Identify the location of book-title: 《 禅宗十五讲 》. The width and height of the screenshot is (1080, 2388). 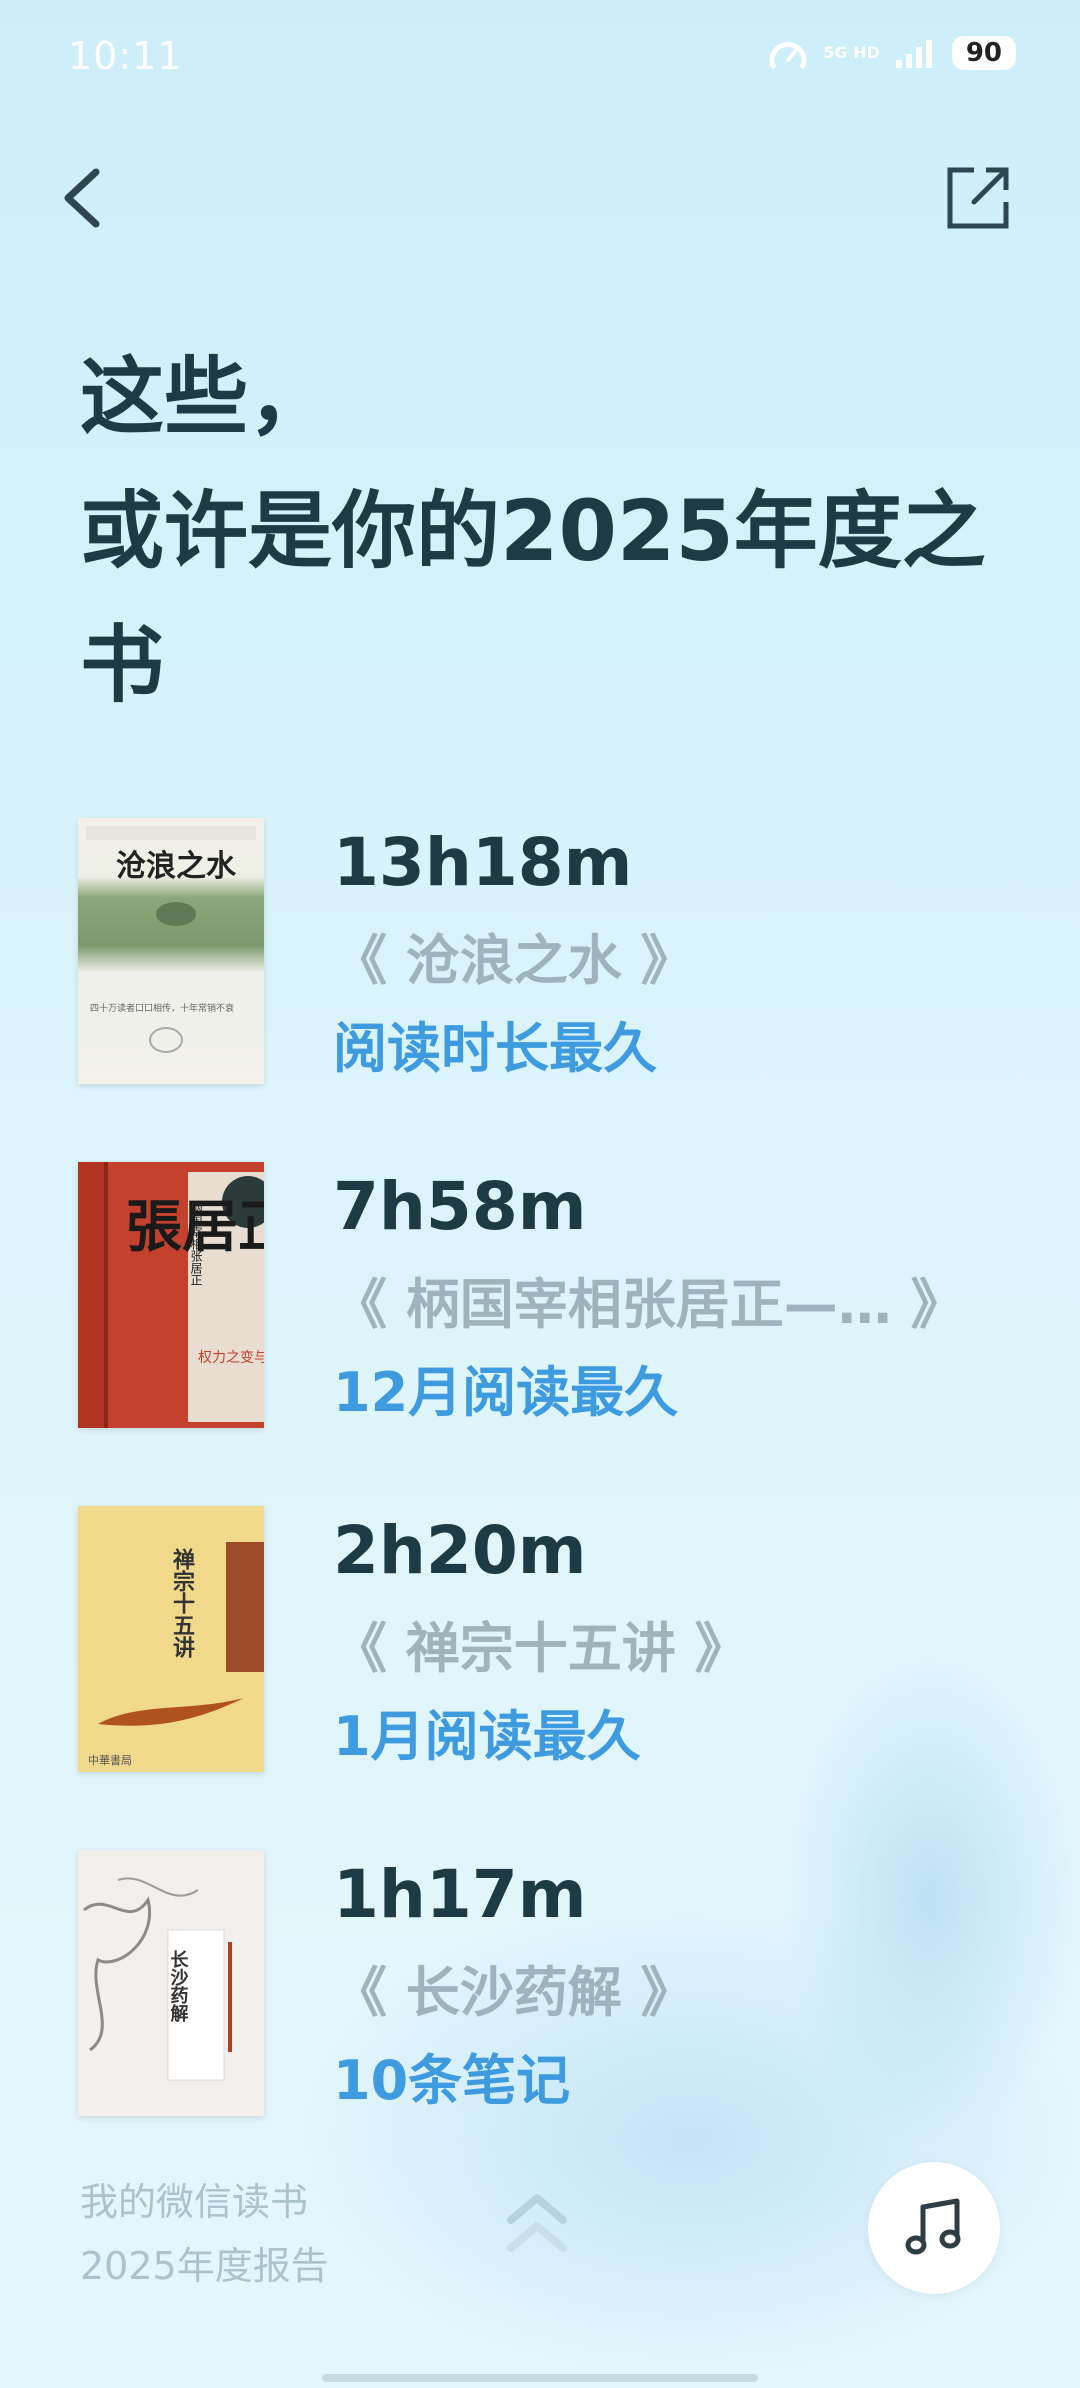
(541, 1648).